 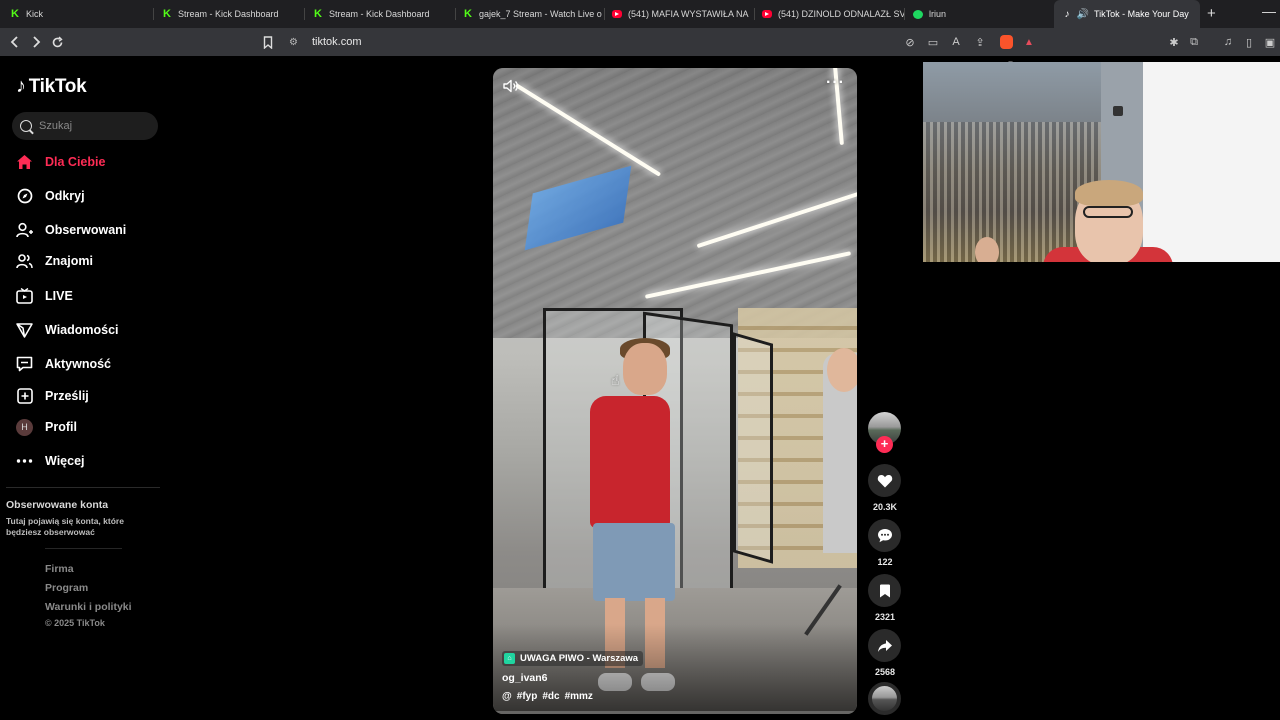 What do you see at coordinates (1006, 42) in the screenshot?
I see `brave-shields-icon` at bounding box center [1006, 42].